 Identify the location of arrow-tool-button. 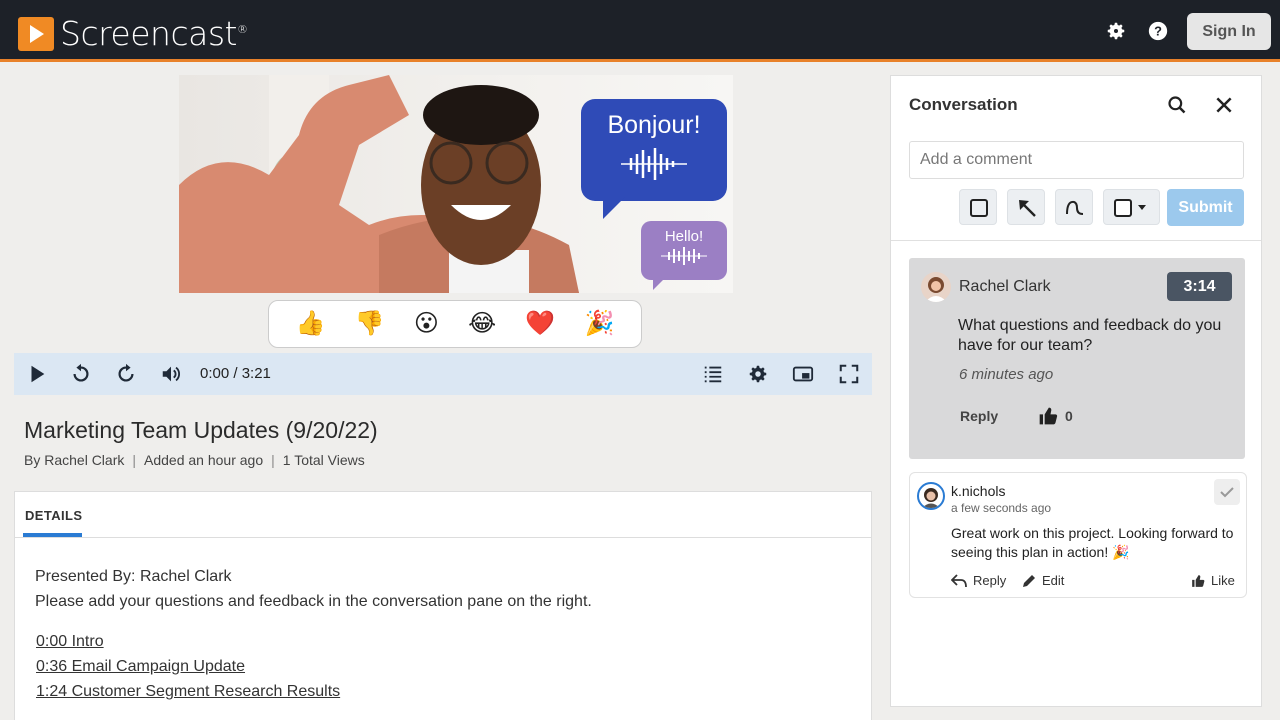
(1026, 207).